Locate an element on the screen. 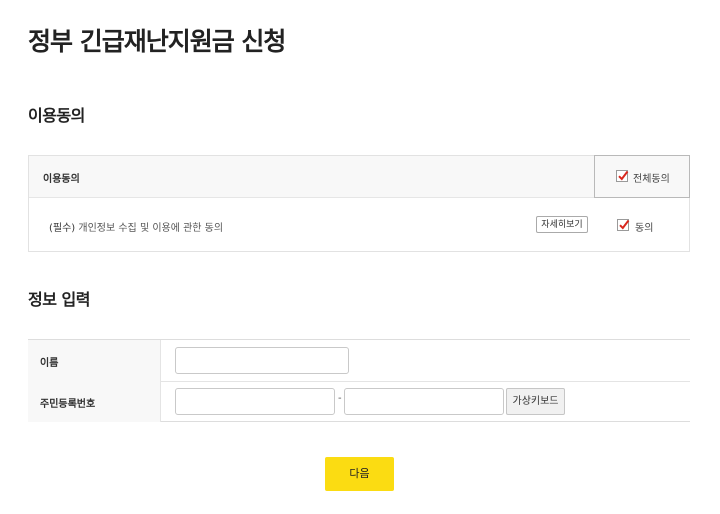 The image size is (720, 514). info-form: 이름 주민등록번호 - 가상키보드 is located at coordinates (359, 380).